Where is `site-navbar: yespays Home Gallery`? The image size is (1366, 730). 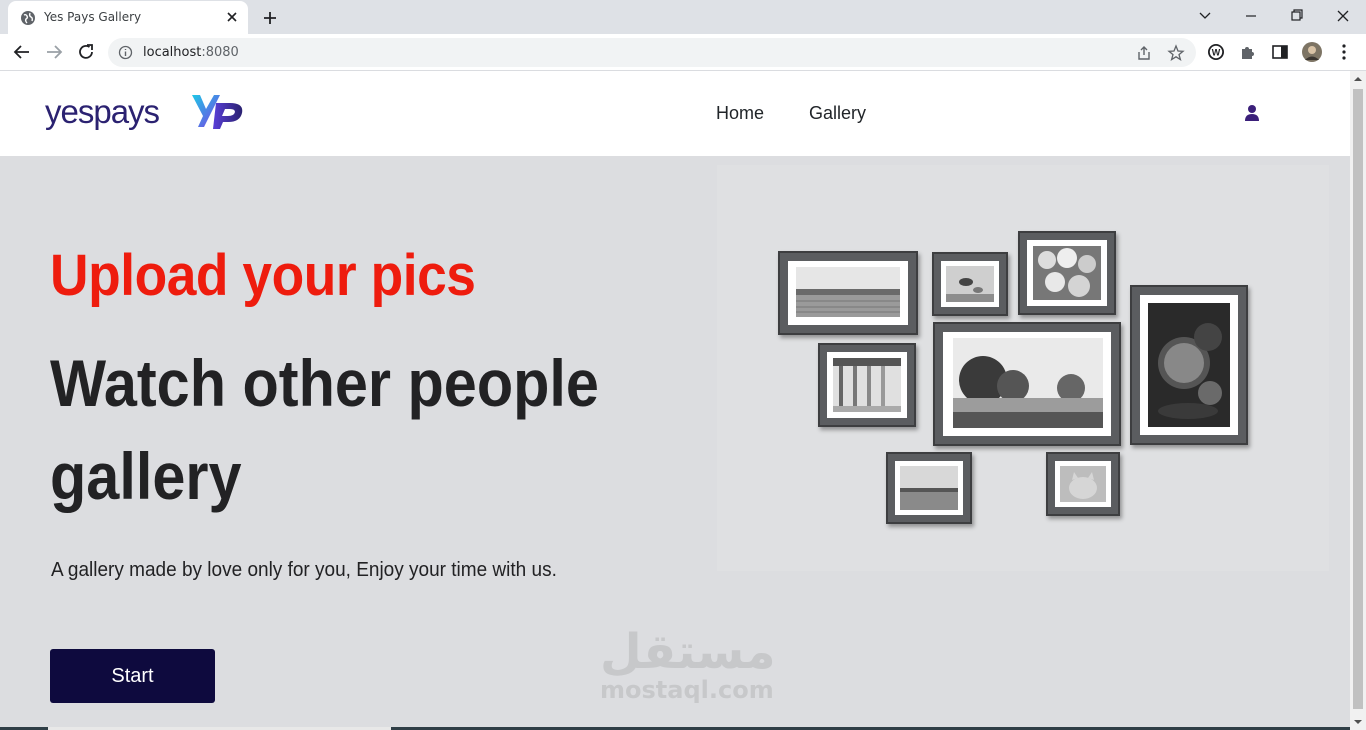 site-navbar: yespays Home Gallery is located at coordinates (675, 113).